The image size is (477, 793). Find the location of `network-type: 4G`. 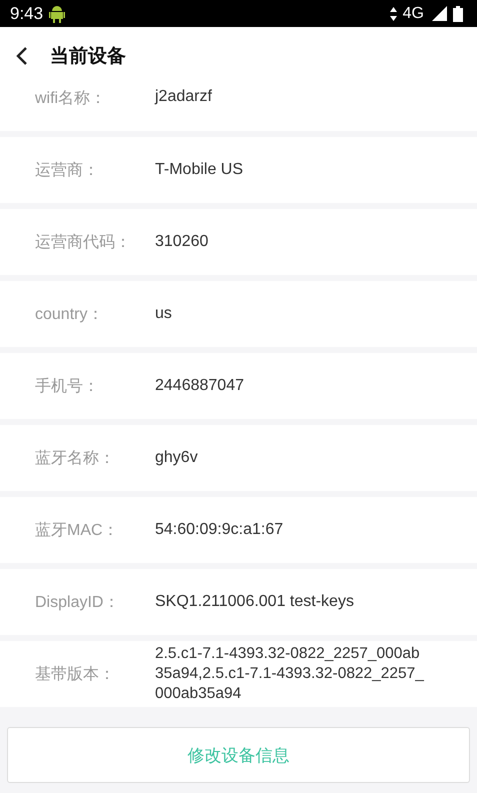

network-type: 4G is located at coordinates (413, 13).